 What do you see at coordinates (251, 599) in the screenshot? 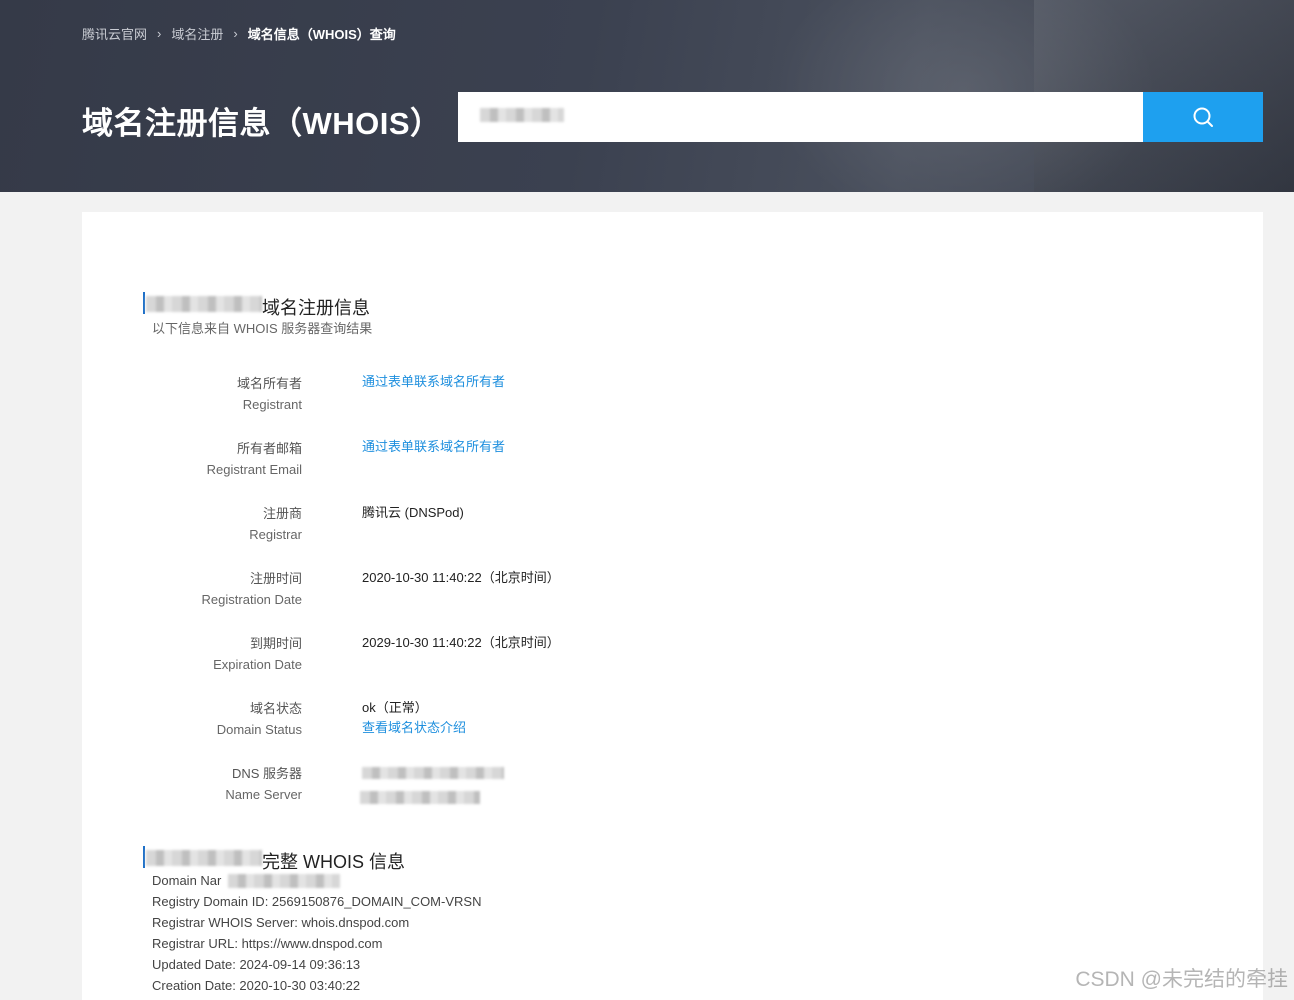
I see `label-en: Registration Date` at bounding box center [251, 599].